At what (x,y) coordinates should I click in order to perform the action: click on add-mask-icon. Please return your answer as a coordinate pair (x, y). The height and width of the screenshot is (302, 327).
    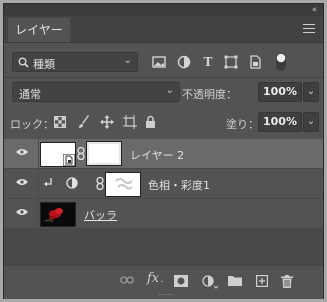
    Looking at the image, I should click on (181, 281).